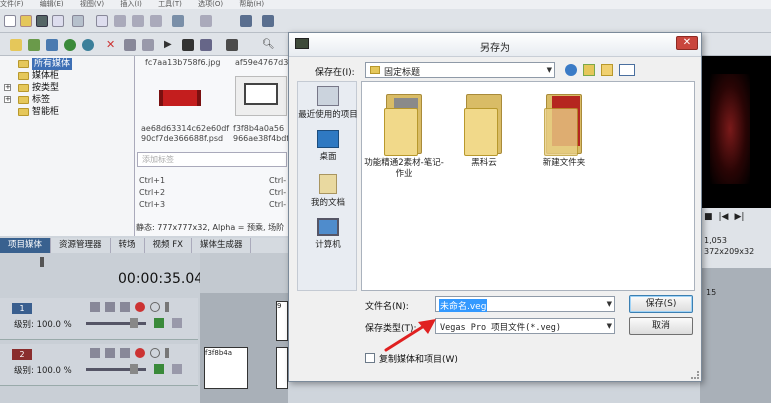 Image resolution: width=771 pixels, height=403 pixels. I want to click on tab-transitions: 转场, so click(128, 245).